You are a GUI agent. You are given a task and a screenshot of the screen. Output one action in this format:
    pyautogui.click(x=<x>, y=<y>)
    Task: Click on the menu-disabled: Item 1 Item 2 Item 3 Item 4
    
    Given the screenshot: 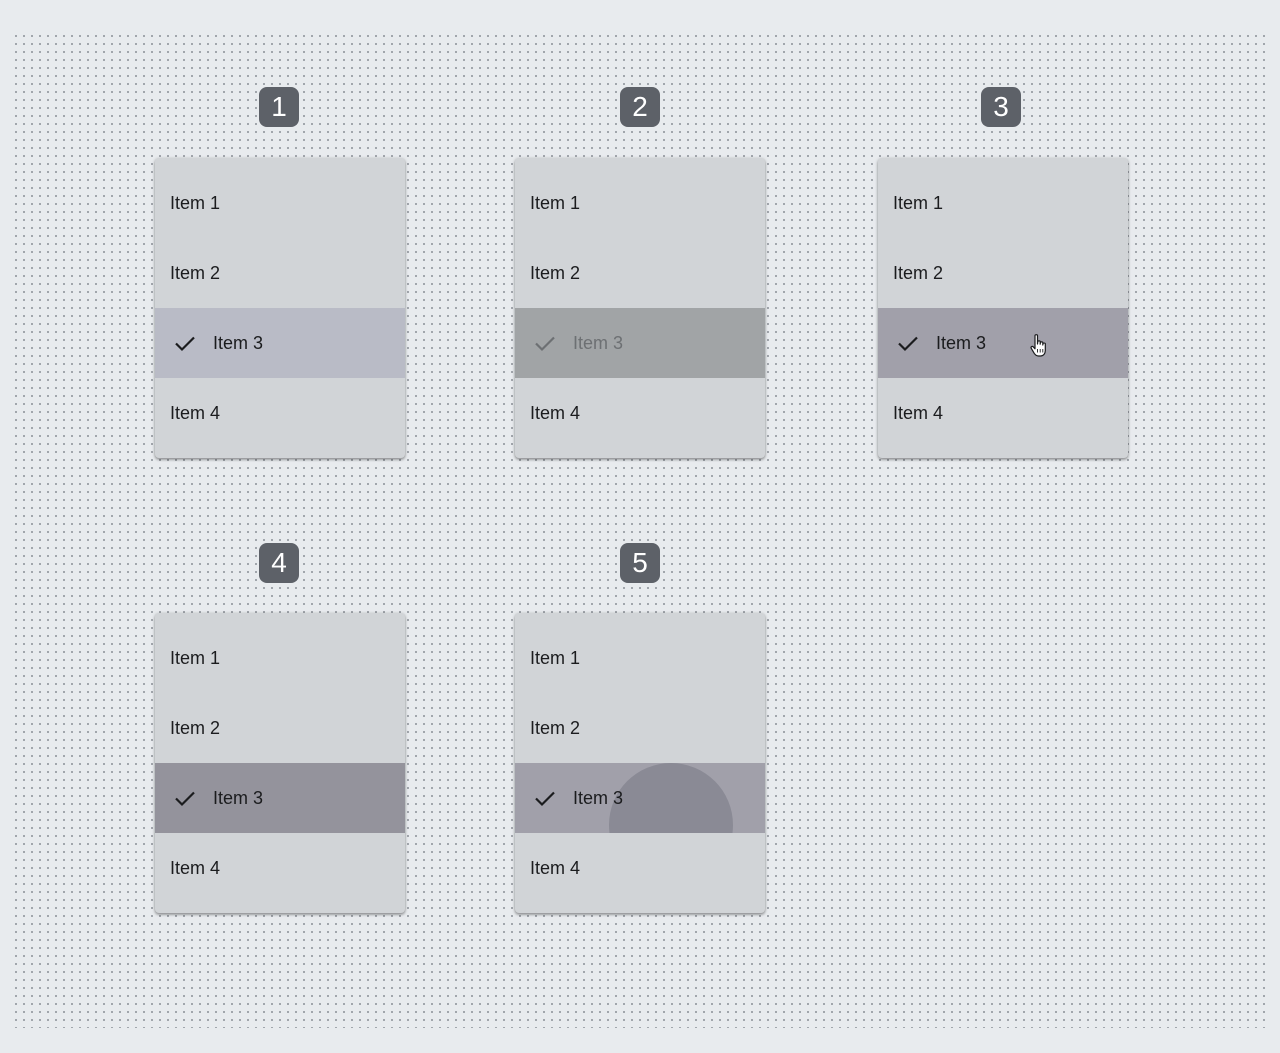 What is the action you would take?
    pyautogui.click(x=640, y=308)
    